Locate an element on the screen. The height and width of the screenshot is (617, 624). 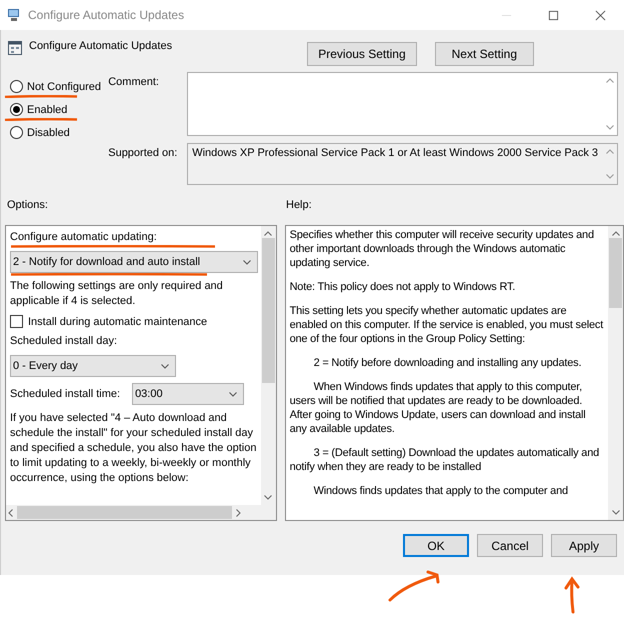
dialog-button: Apply is located at coordinates (584, 545).